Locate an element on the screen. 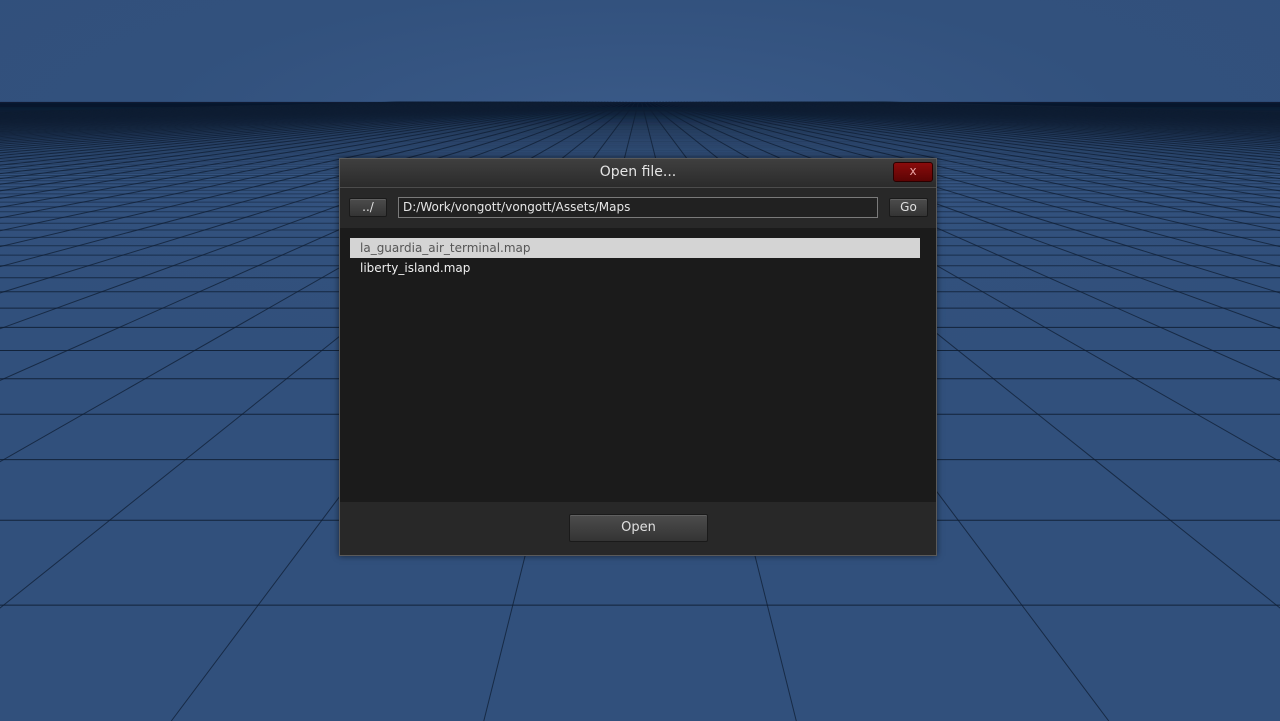 This screenshot has width=1280, height=721. open-button: Open is located at coordinates (638, 528).